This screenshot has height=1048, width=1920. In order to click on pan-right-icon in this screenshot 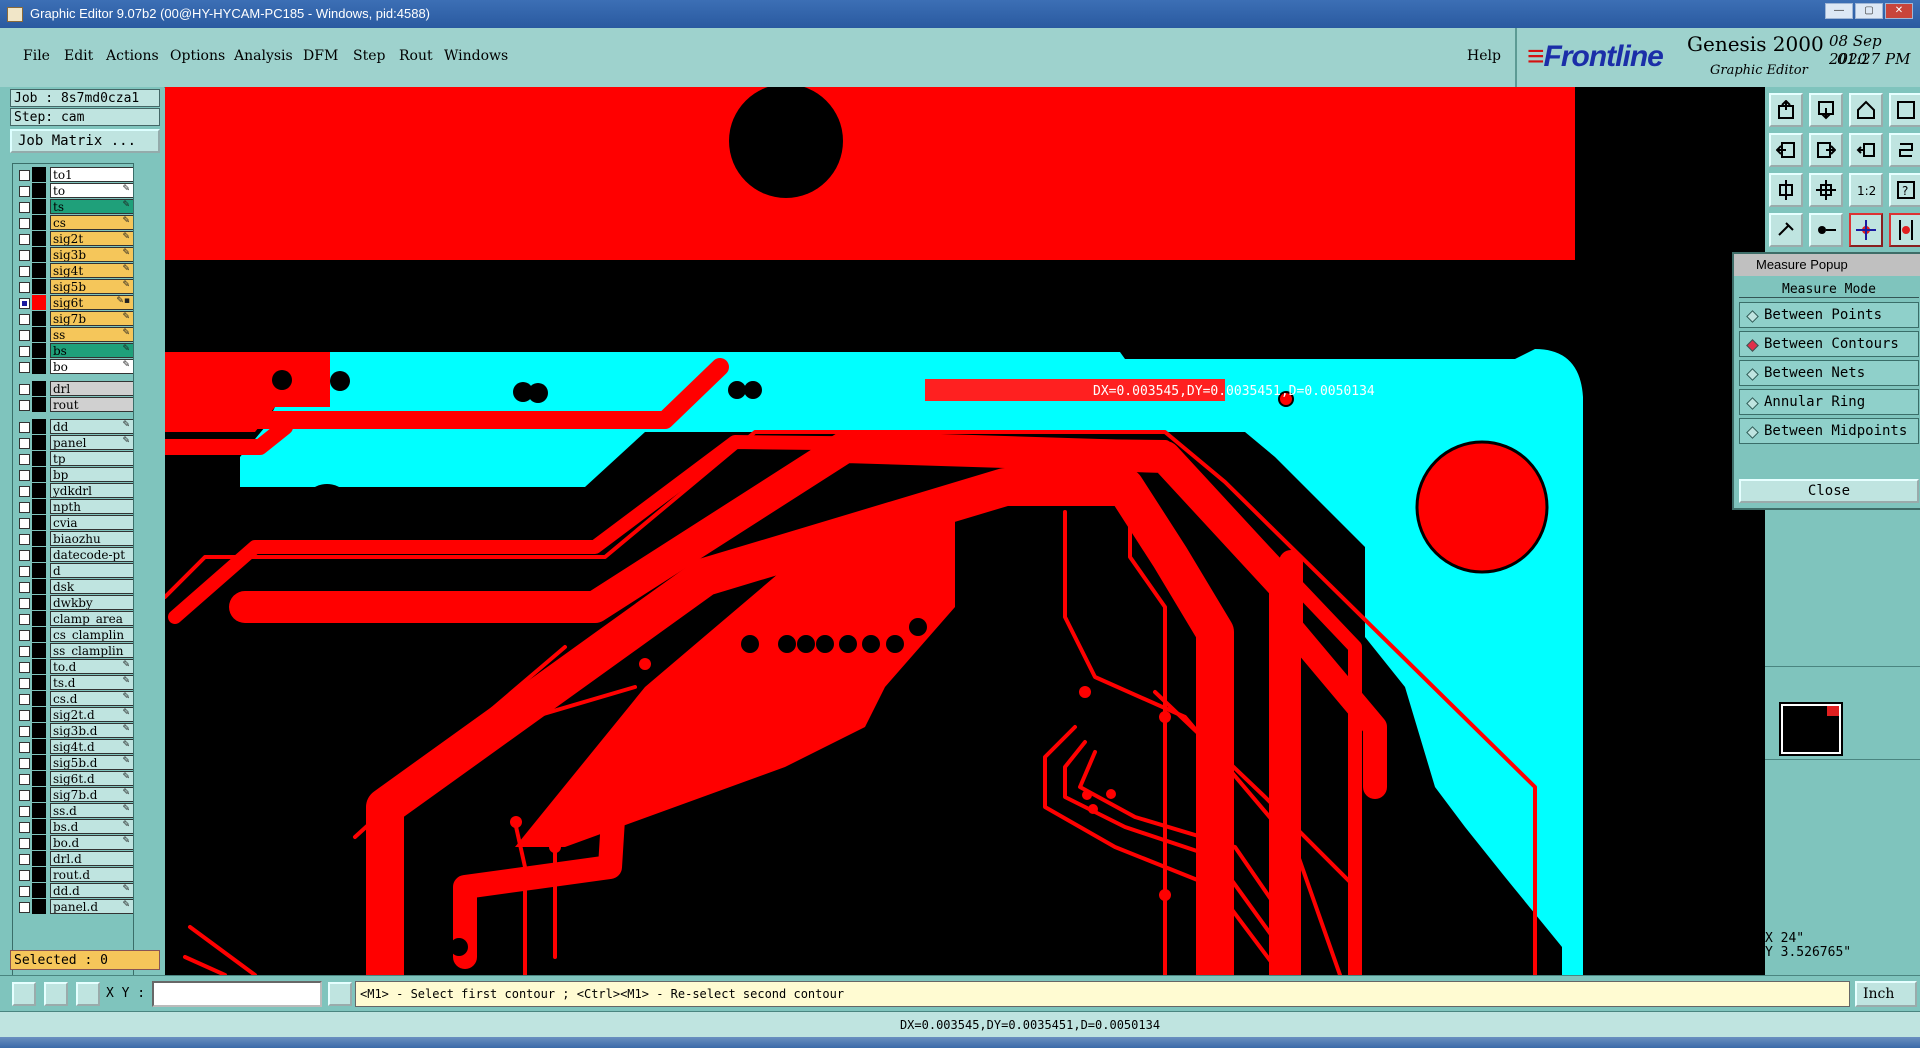, I will do `click(1826, 150)`.